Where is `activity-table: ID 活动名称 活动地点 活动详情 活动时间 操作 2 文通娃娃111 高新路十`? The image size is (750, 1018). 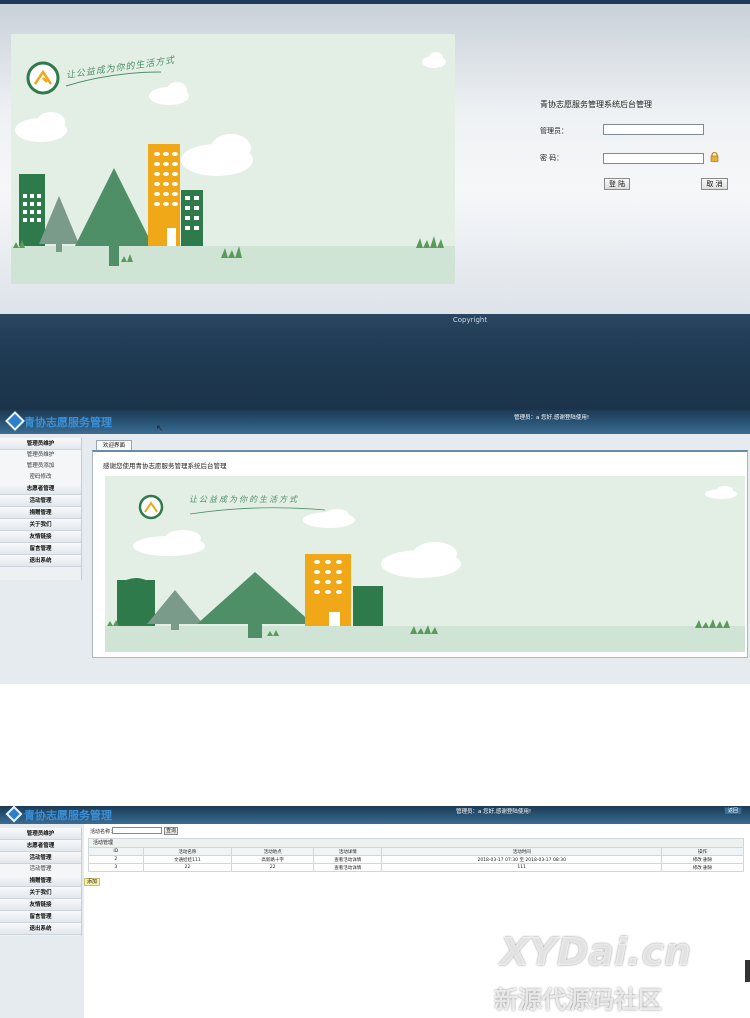
activity-table: ID 活动名称 活动地点 活动详情 活动时间 操作 2 文通娃娃111 高新路十 is located at coordinates (416, 859).